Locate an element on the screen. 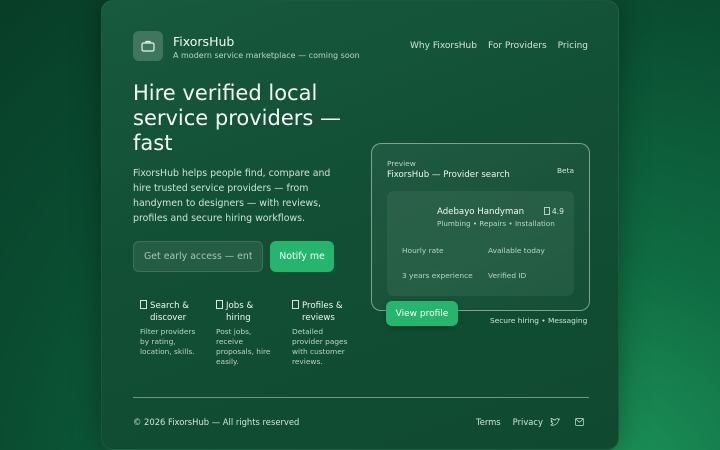 The height and width of the screenshot is (450, 720). preview-label: Preview is located at coordinates (401, 163).